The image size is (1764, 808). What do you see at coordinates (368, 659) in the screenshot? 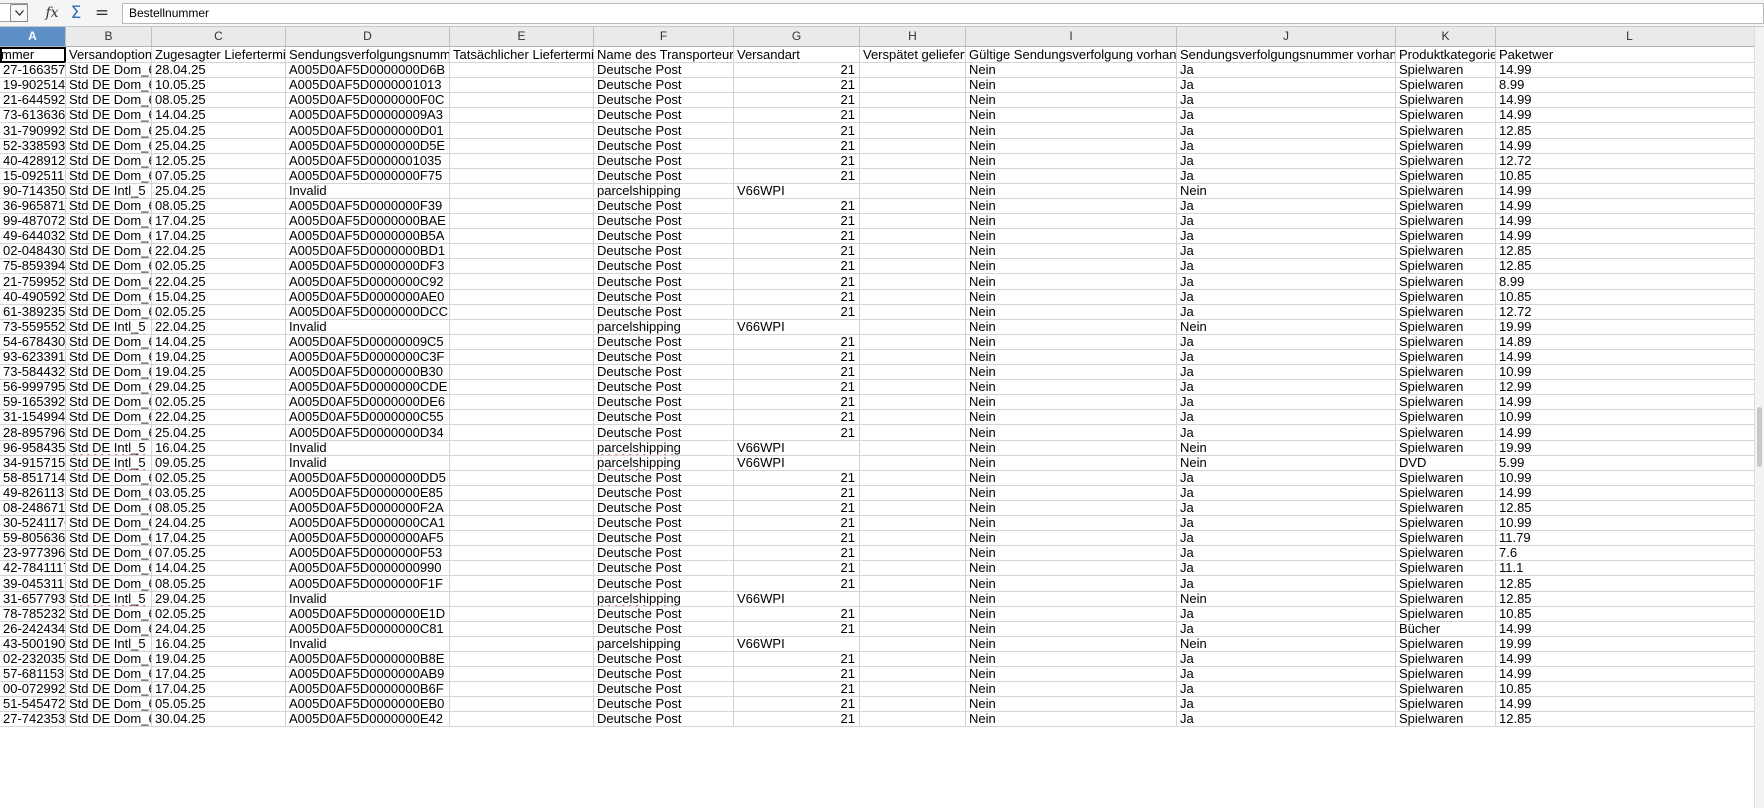
I see `cell: A005D0AF5D0000000B8E` at bounding box center [368, 659].